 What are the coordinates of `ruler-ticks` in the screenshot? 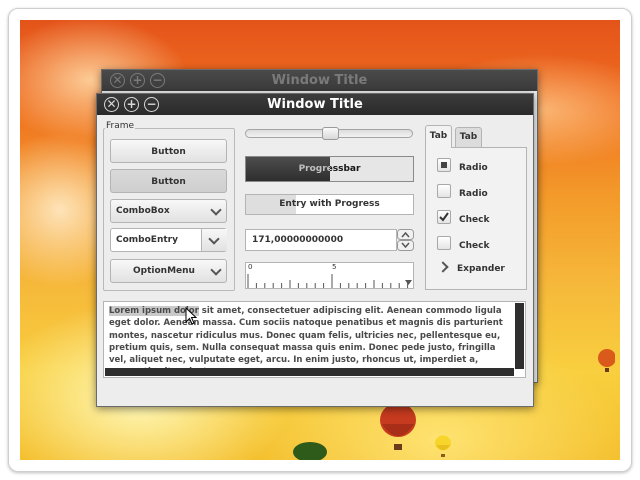 It's located at (329, 281).